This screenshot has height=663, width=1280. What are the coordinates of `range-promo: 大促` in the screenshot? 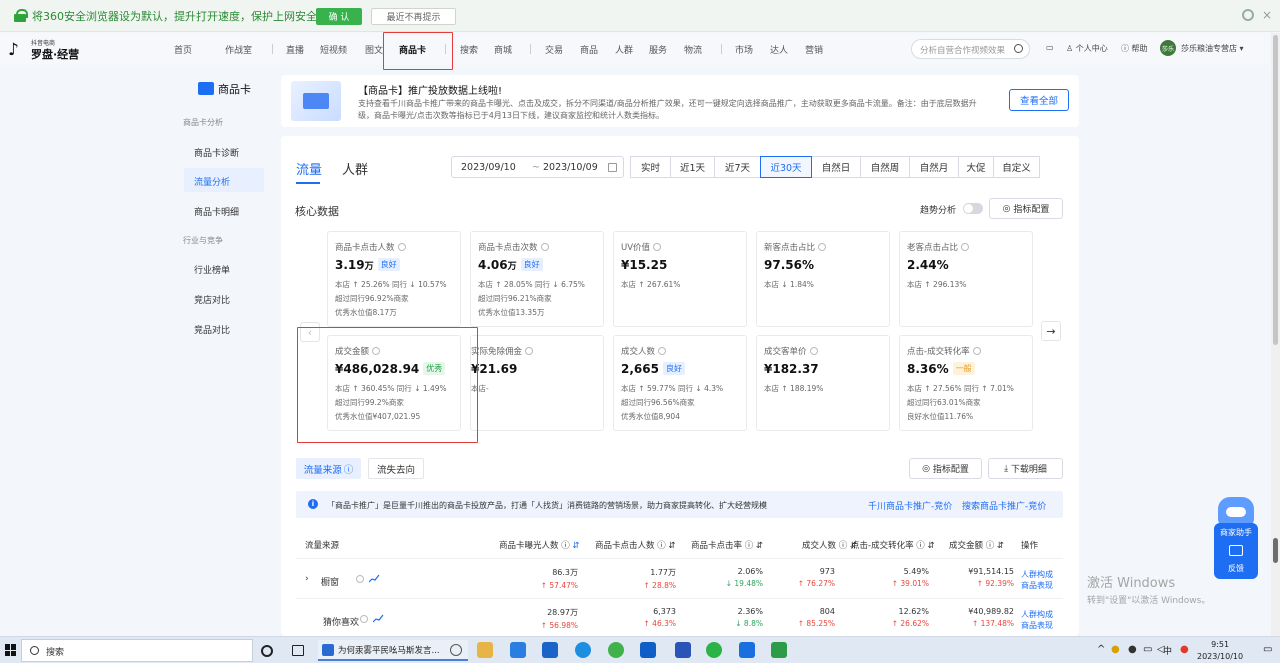 It's located at (976, 167).